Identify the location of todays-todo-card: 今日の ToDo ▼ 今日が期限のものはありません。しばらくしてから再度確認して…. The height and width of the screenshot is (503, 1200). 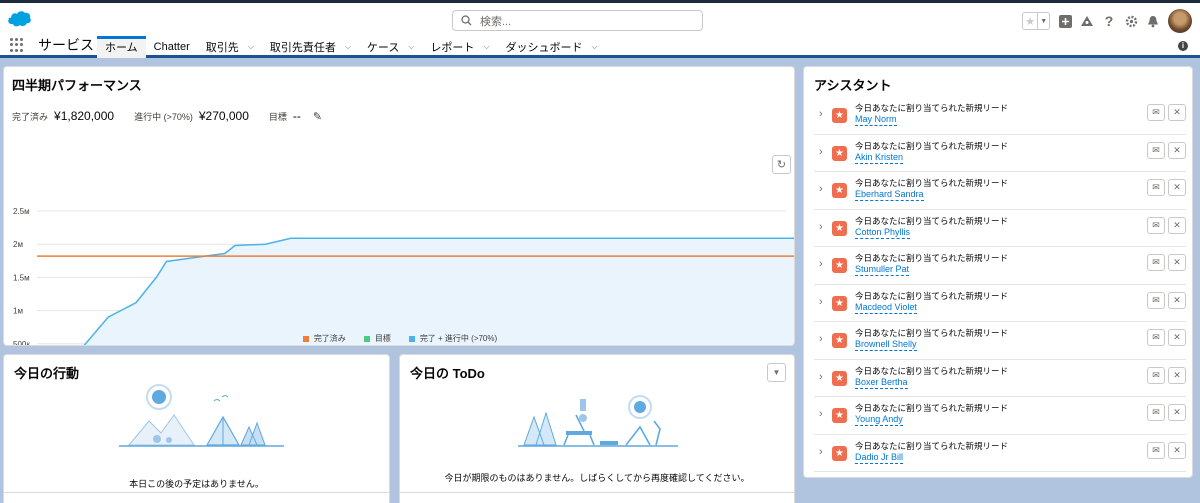
(597, 428).